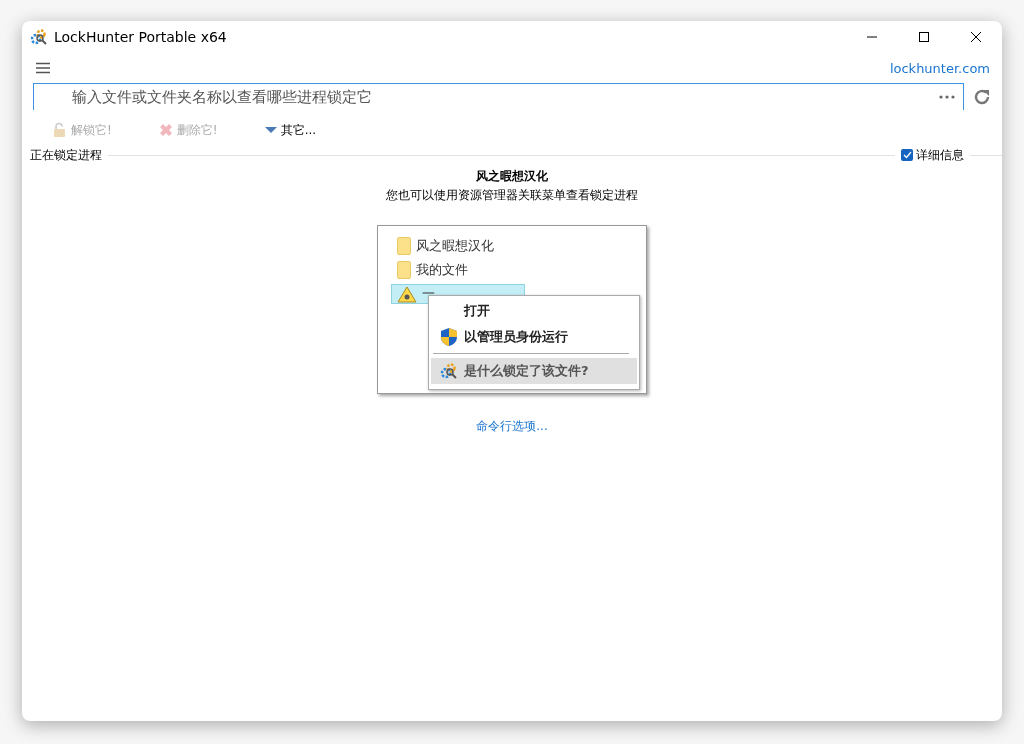 The height and width of the screenshot is (744, 1024). I want to click on info-text: 您也可以使用资源管理器关联菜单查看锁定进程, so click(512, 195).